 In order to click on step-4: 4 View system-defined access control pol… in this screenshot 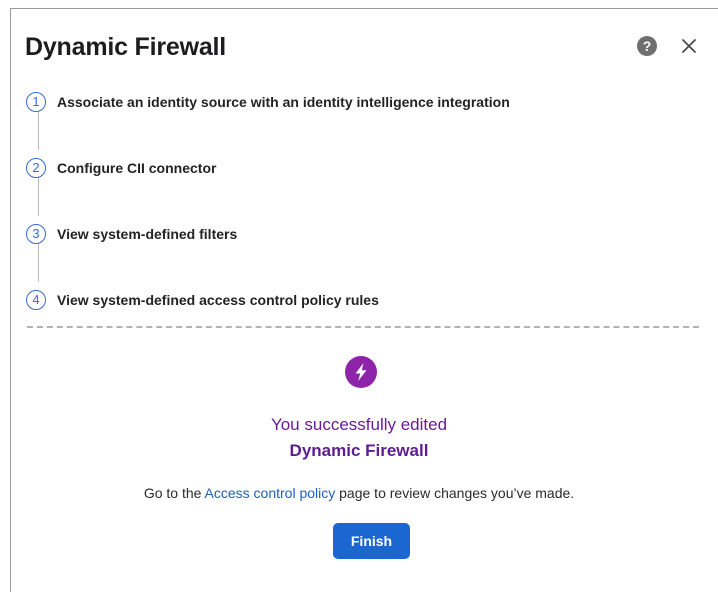, I will do `click(202, 300)`.